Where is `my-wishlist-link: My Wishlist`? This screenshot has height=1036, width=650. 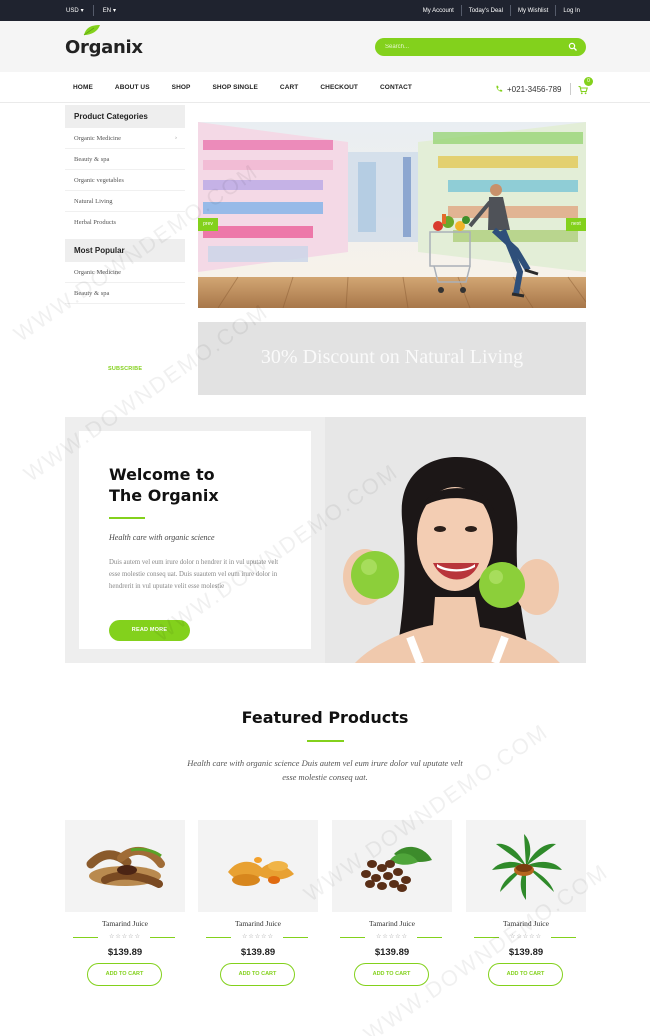
my-wishlist-link: My Wishlist is located at coordinates (533, 11).